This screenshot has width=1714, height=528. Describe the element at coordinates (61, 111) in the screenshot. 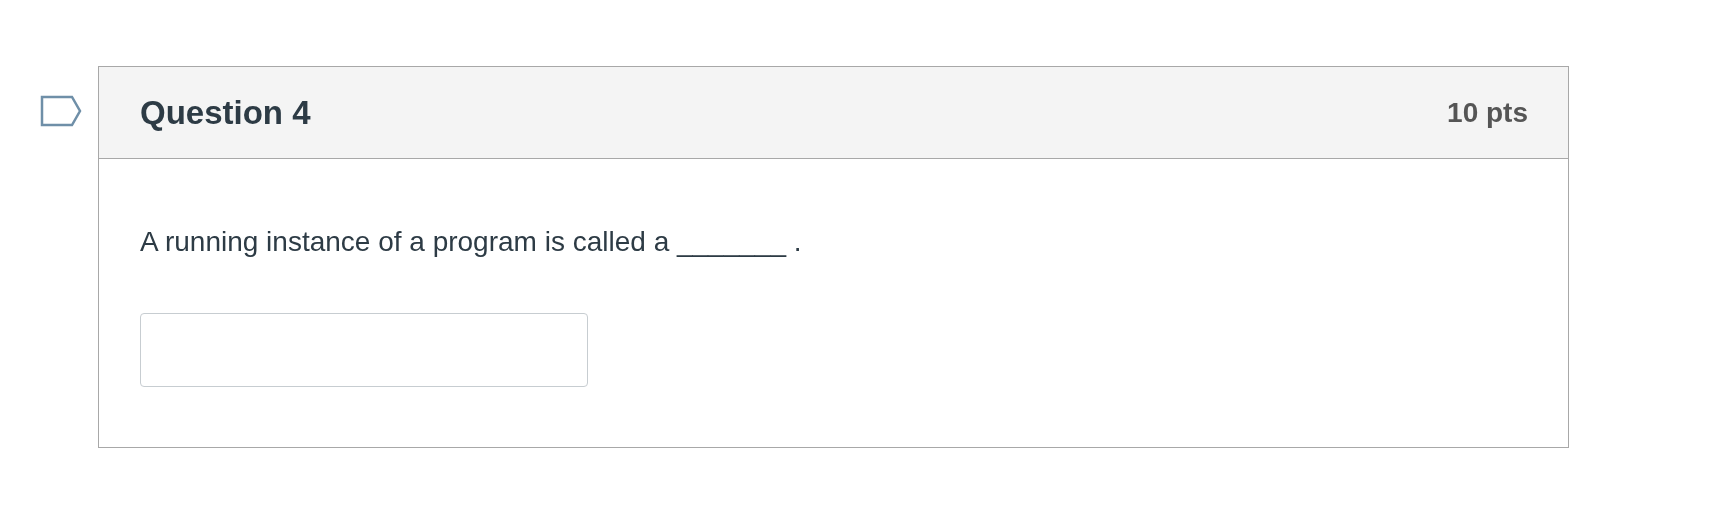

I see `flag-icon` at that location.